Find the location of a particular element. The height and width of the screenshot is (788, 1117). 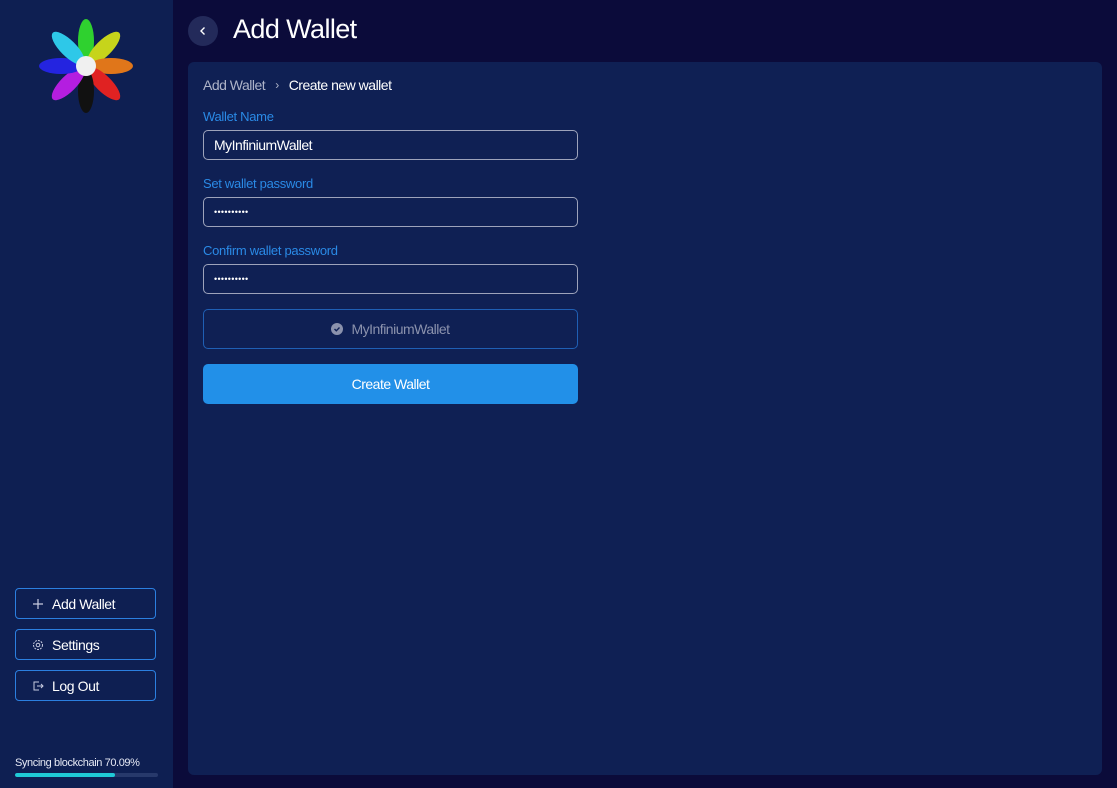

back-button is located at coordinates (203, 31).